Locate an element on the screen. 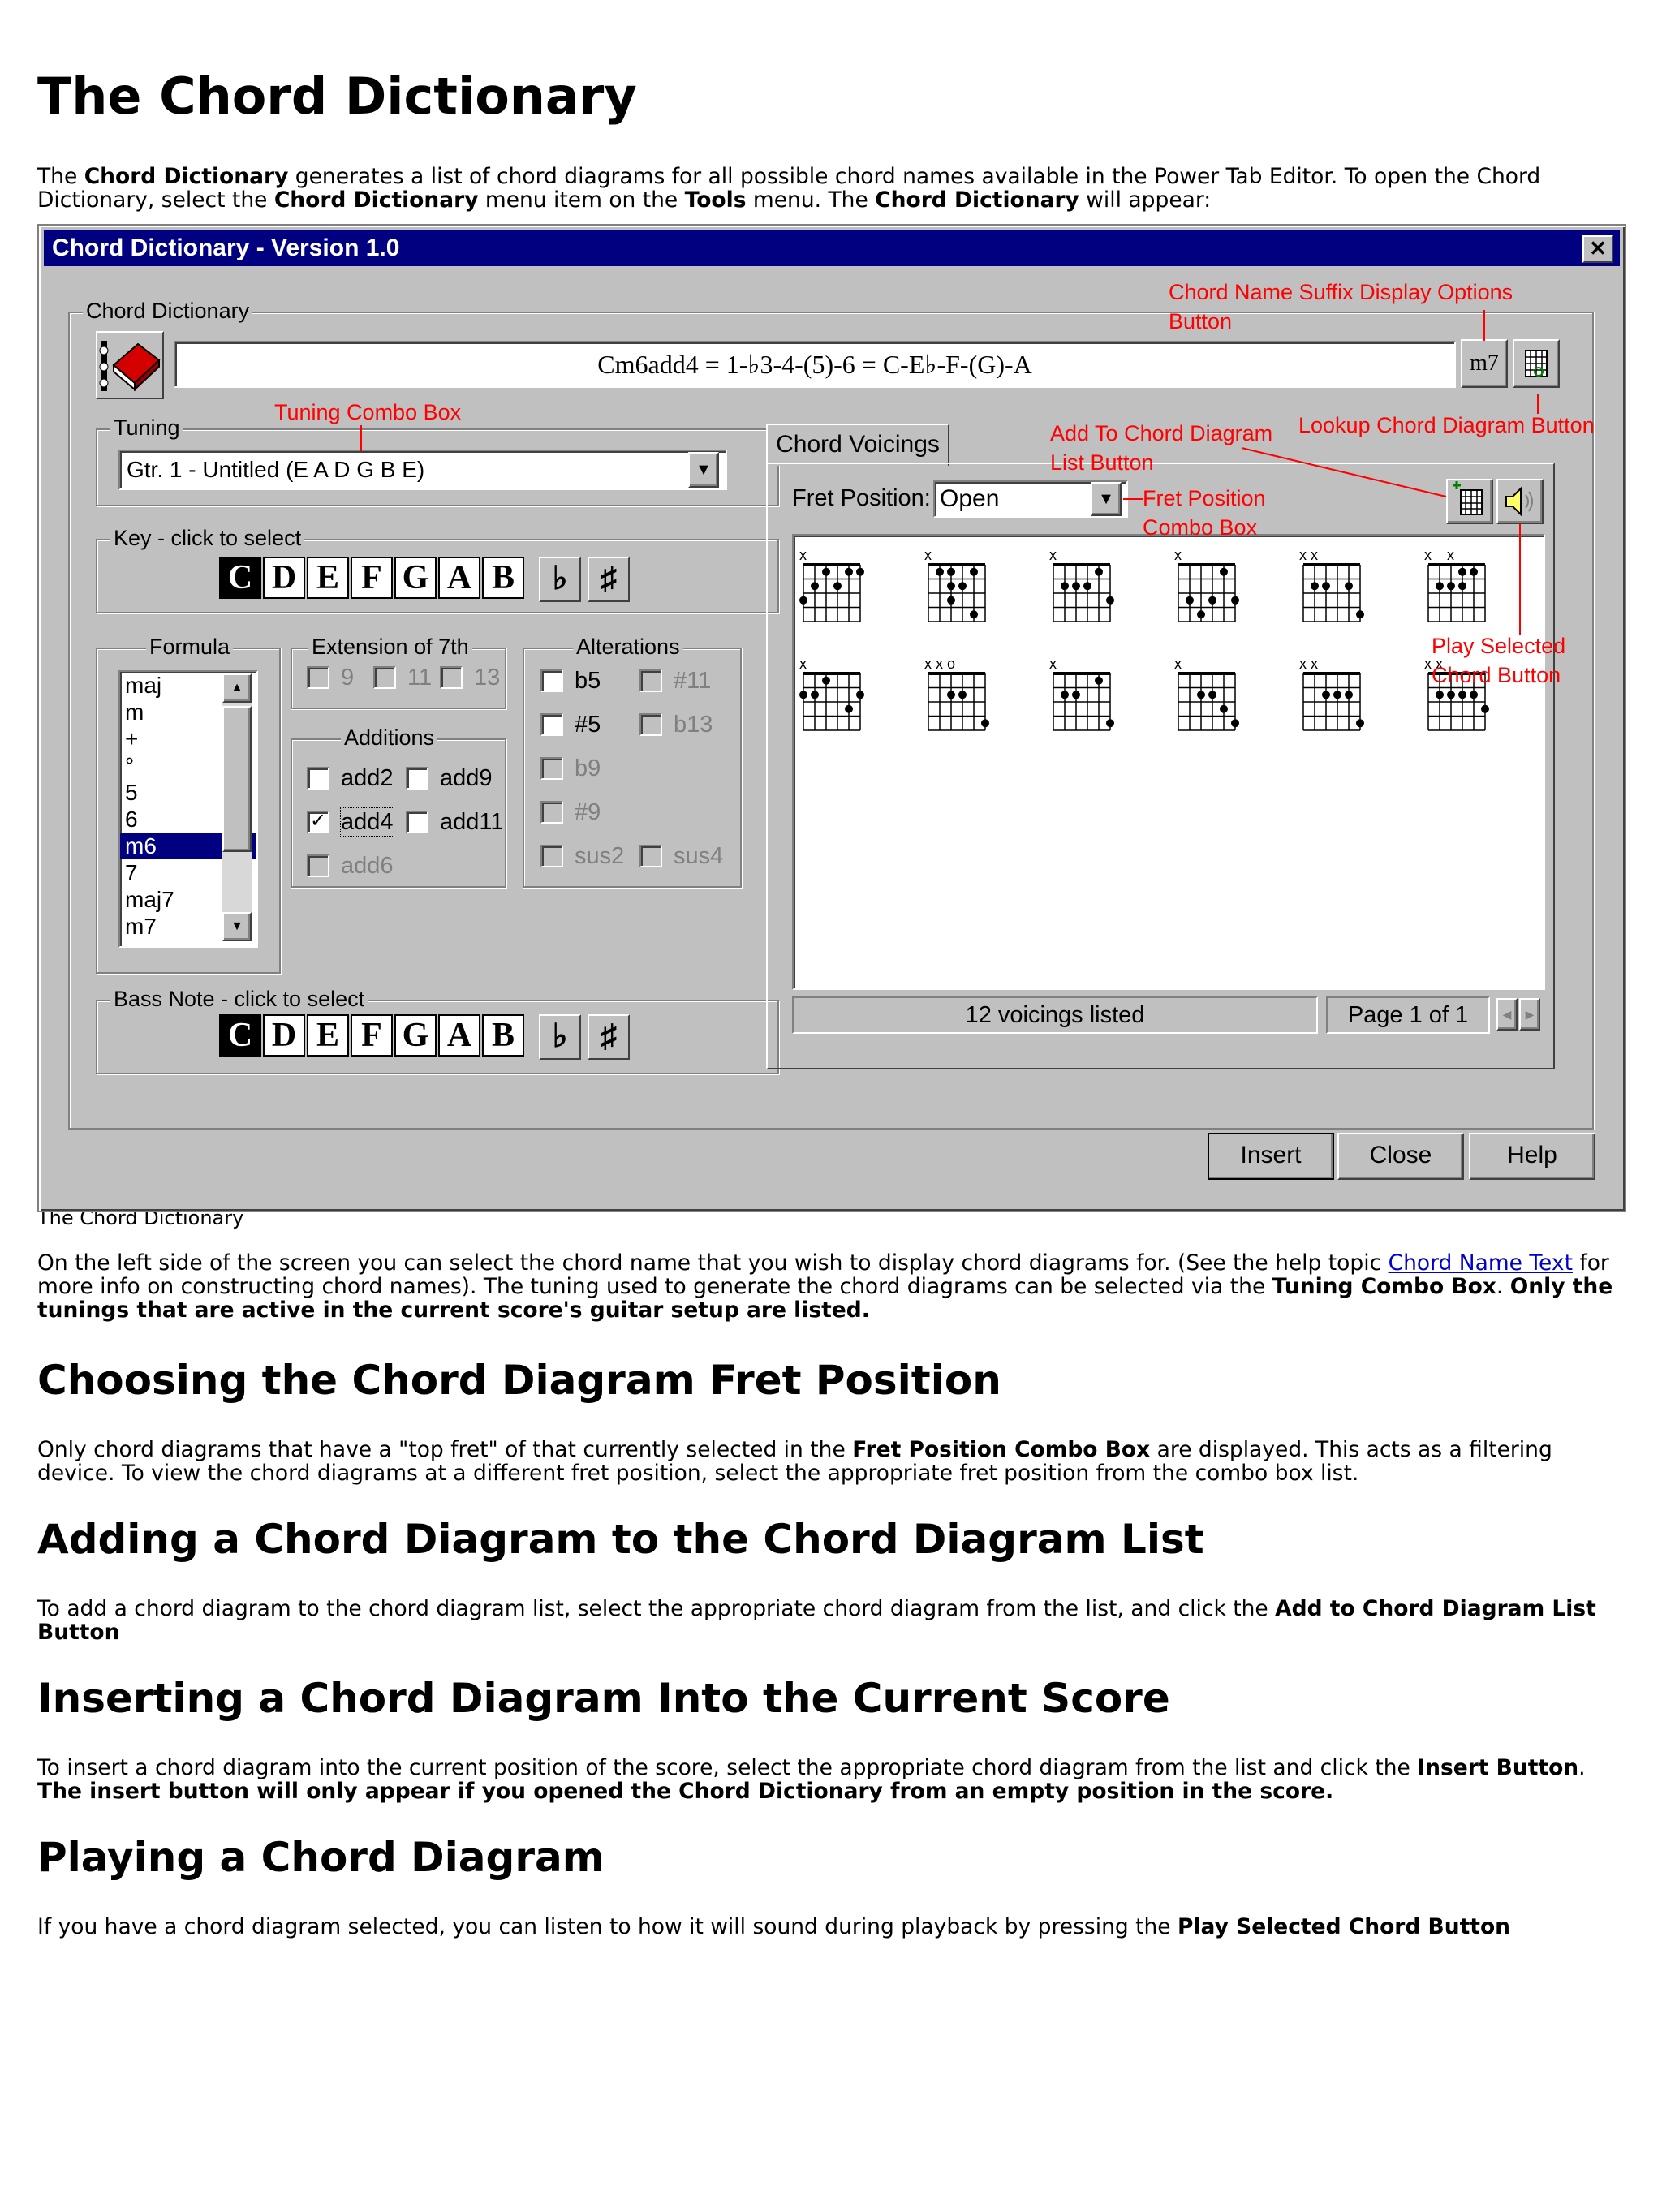 This screenshot has height=2212, width=1662. tuning-combo-box: Gtr. 1 - Untitled (E A D G B E) is located at coordinates (422, 470).